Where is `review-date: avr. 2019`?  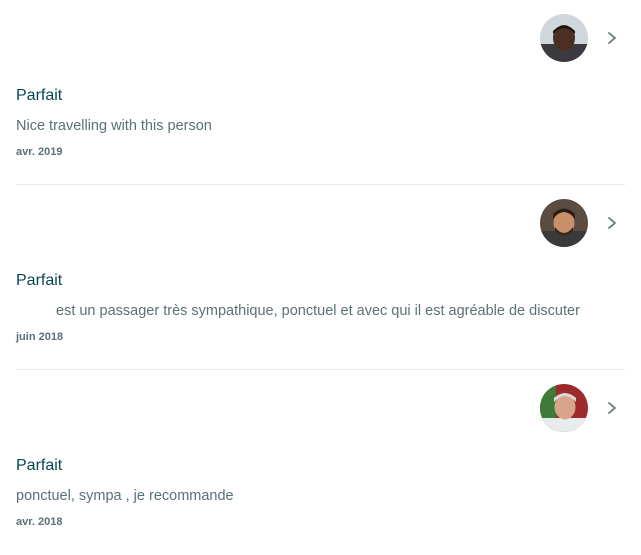
review-date: avr. 2019 is located at coordinates (39, 152).